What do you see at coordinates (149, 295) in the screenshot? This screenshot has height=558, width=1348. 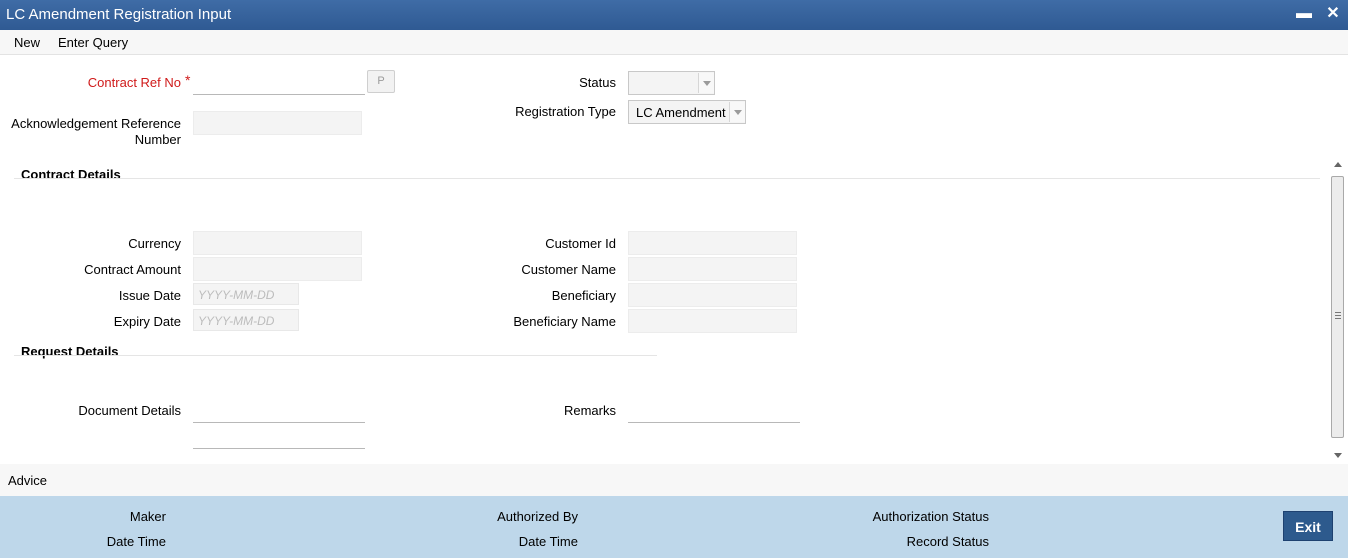 I see `issue-date-label: Issue Date` at bounding box center [149, 295].